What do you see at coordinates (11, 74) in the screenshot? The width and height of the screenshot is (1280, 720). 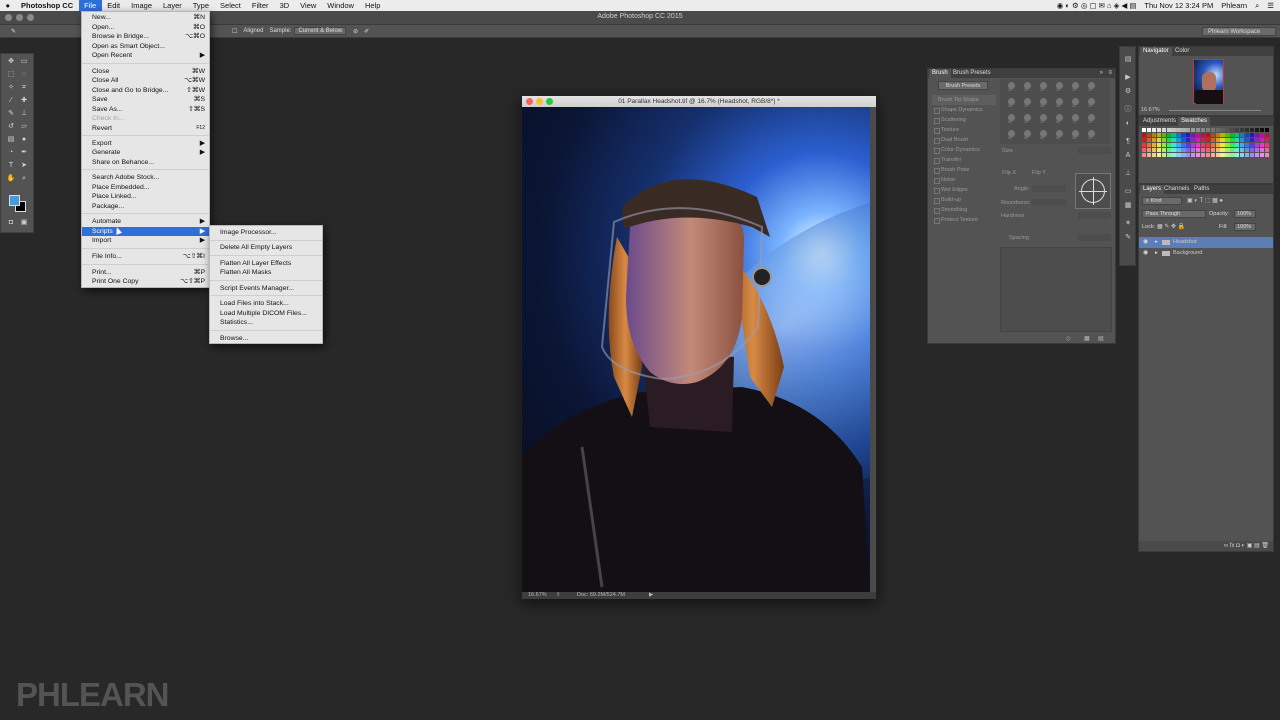 I see `marquee-tool-icon: ⬚` at bounding box center [11, 74].